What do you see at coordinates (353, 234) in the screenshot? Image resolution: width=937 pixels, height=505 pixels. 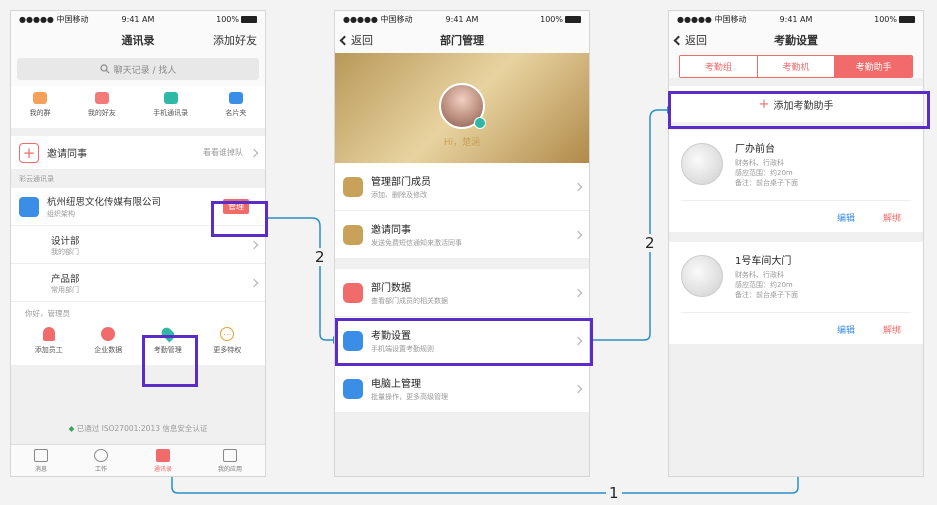 I see `magic-wand-icon` at bounding box center [353, 234].